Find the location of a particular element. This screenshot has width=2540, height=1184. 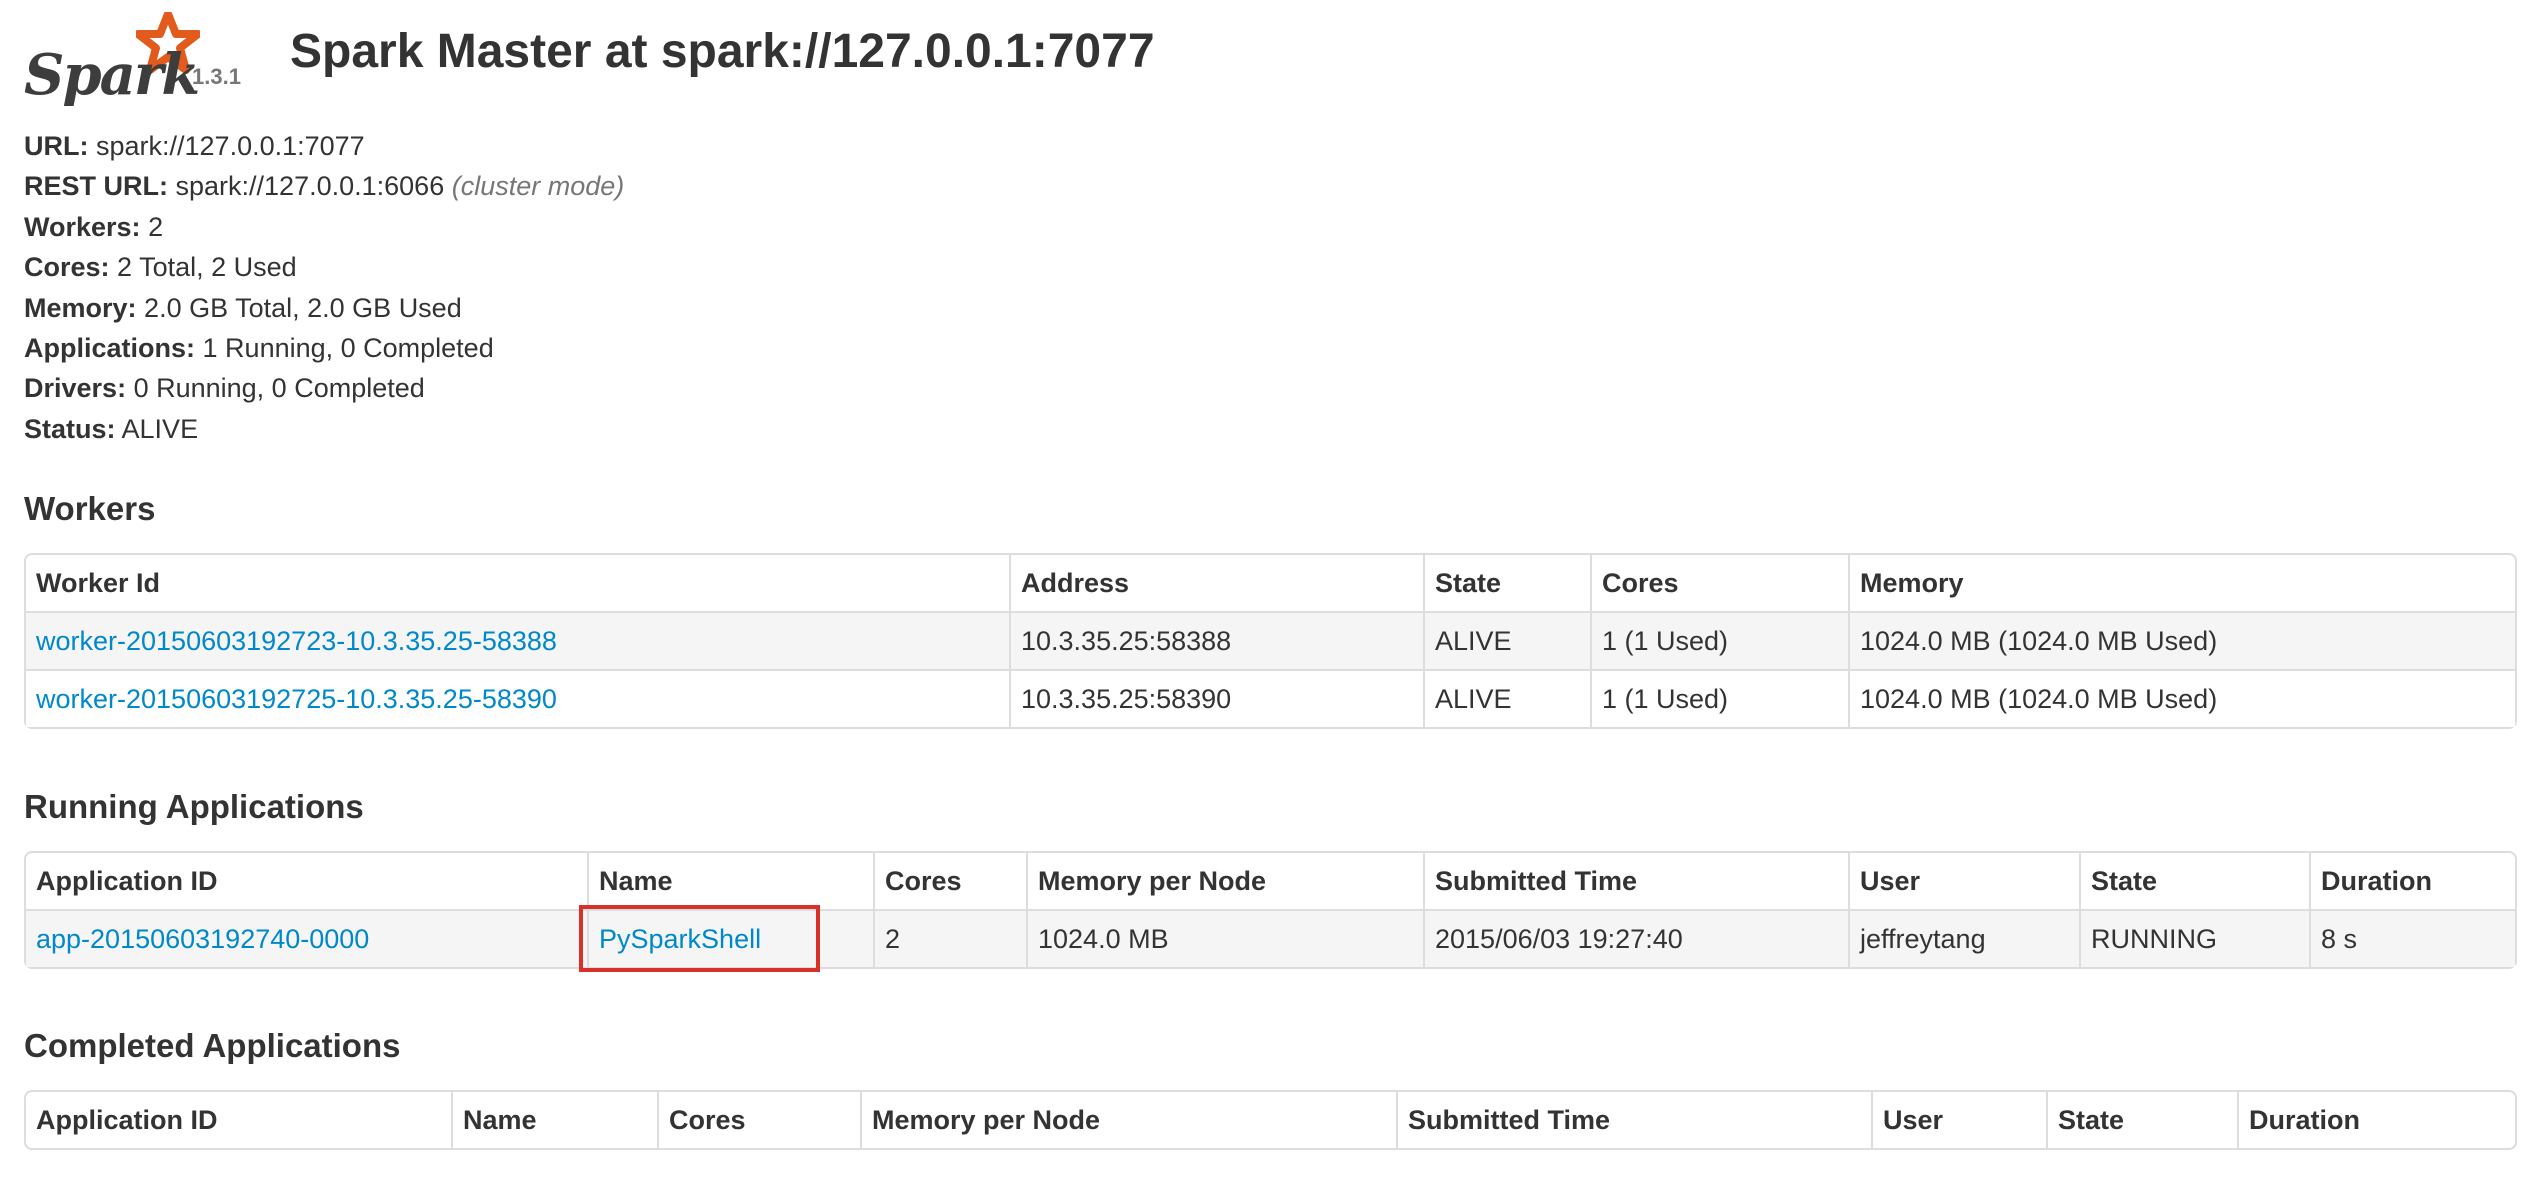

completed-applications-heading: Completed Applications is located at coordinates (212, 1045).